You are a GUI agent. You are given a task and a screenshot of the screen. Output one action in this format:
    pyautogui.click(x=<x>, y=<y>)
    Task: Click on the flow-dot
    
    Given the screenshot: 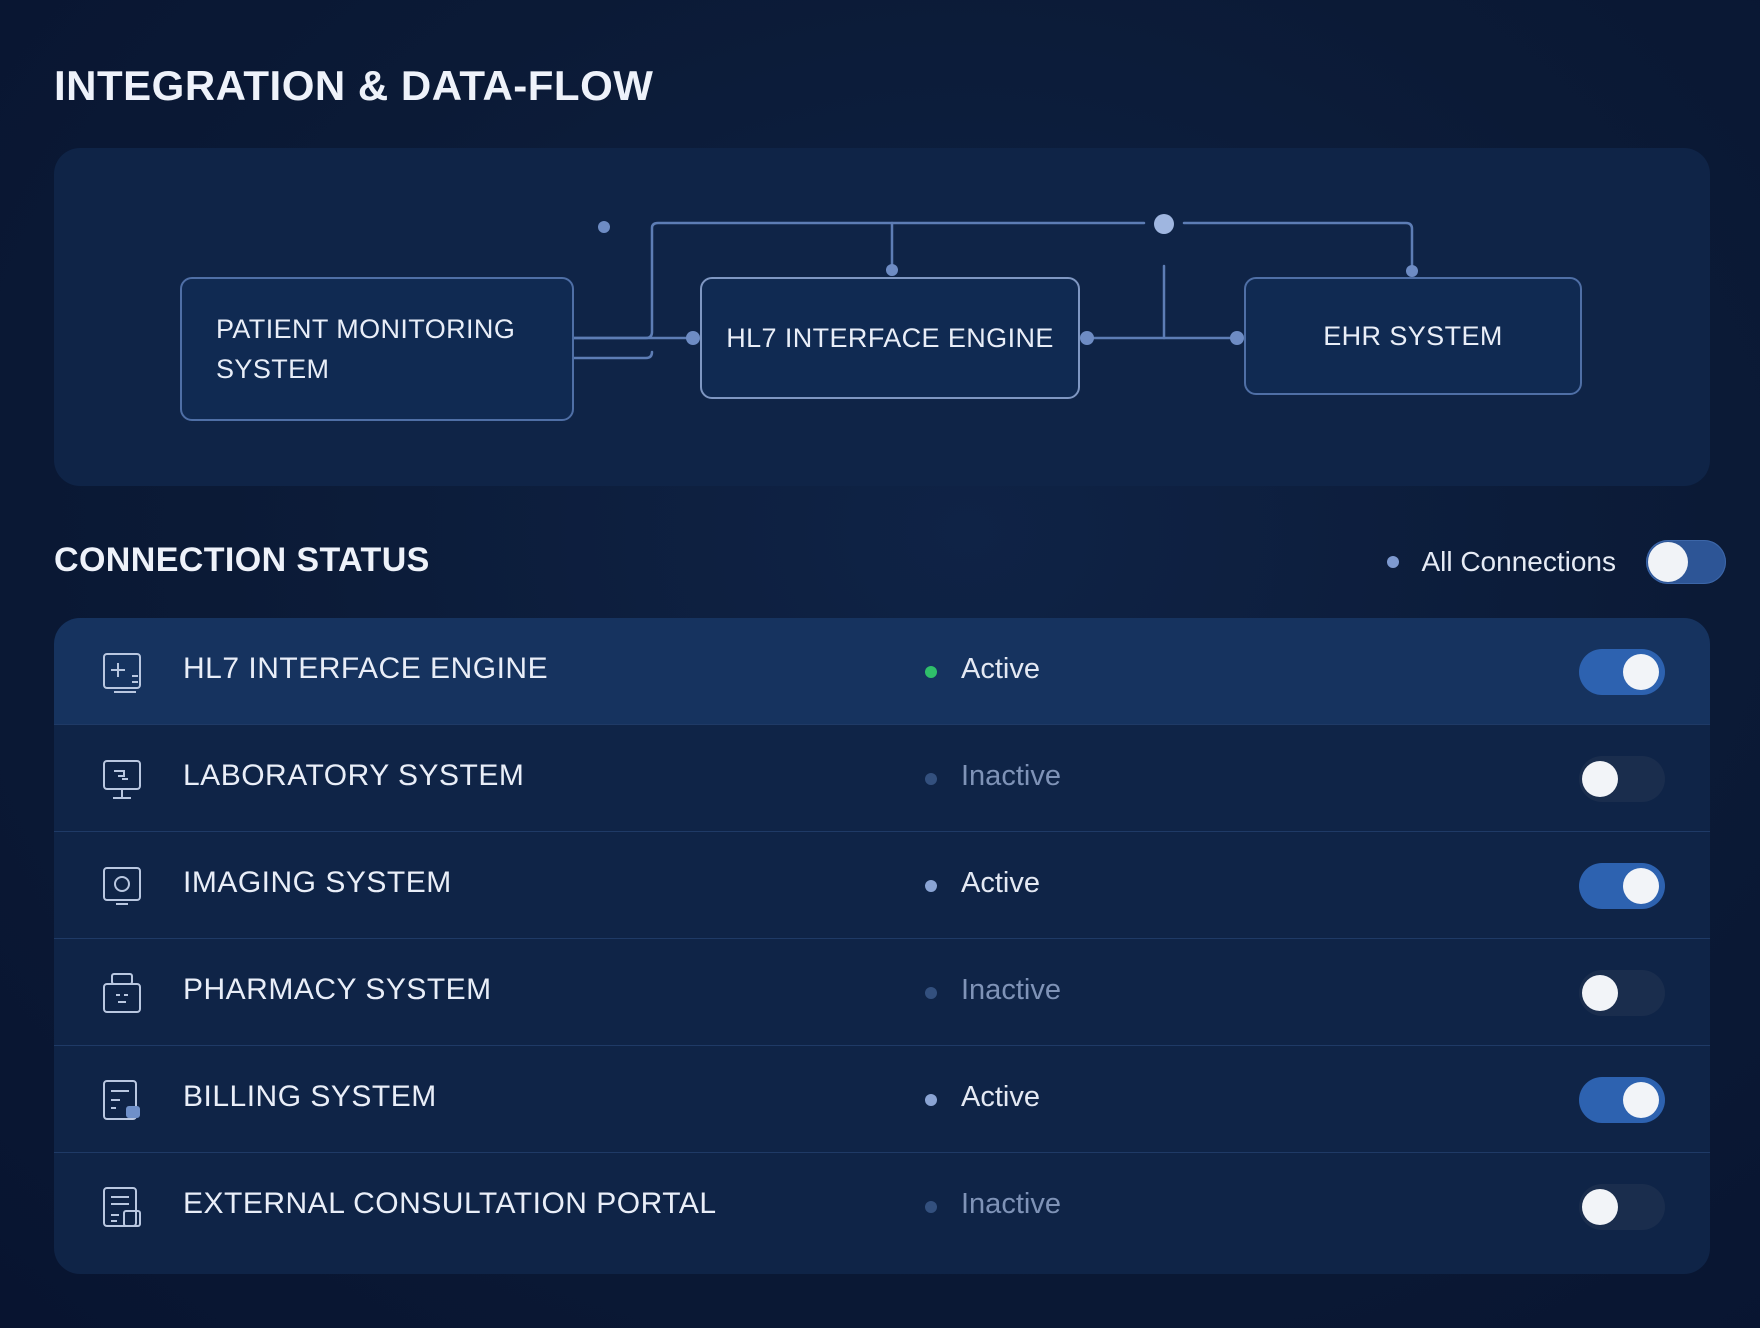 What is the action you would take?
    pyautogui.click(x=604, y=227)
    